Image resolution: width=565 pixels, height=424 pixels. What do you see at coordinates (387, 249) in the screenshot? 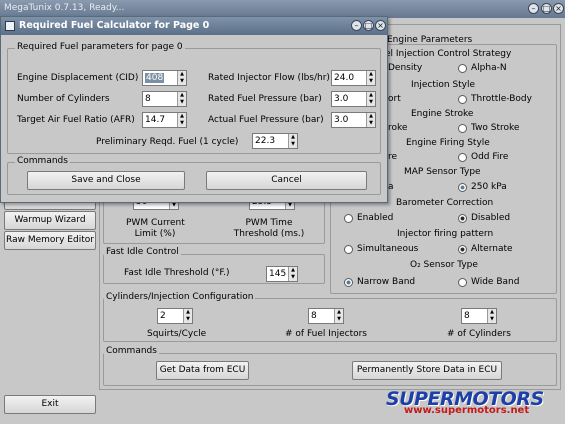
I see `simultaneous-label: Simultaneous` at bounding box center [387, 249].